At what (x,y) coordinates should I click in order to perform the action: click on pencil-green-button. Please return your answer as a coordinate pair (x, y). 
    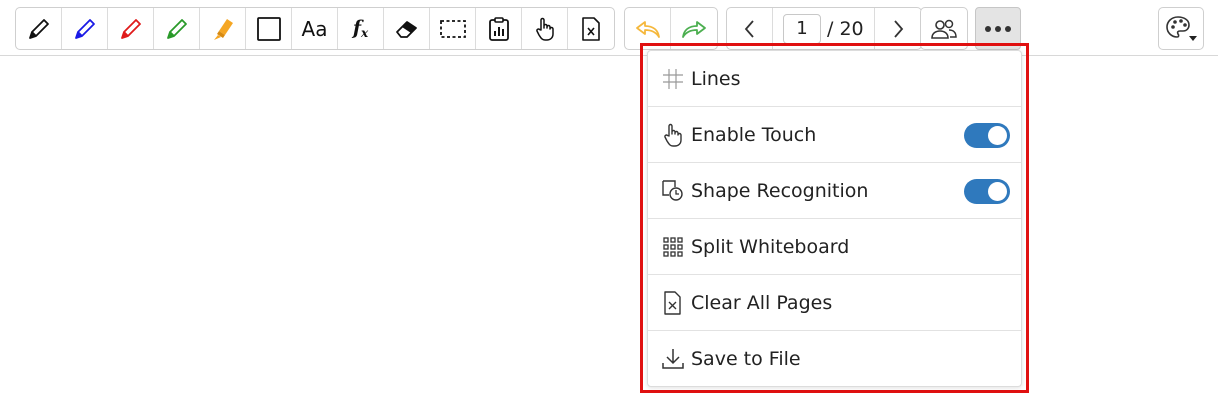
    Looking at the image, I should click on (177, 28).